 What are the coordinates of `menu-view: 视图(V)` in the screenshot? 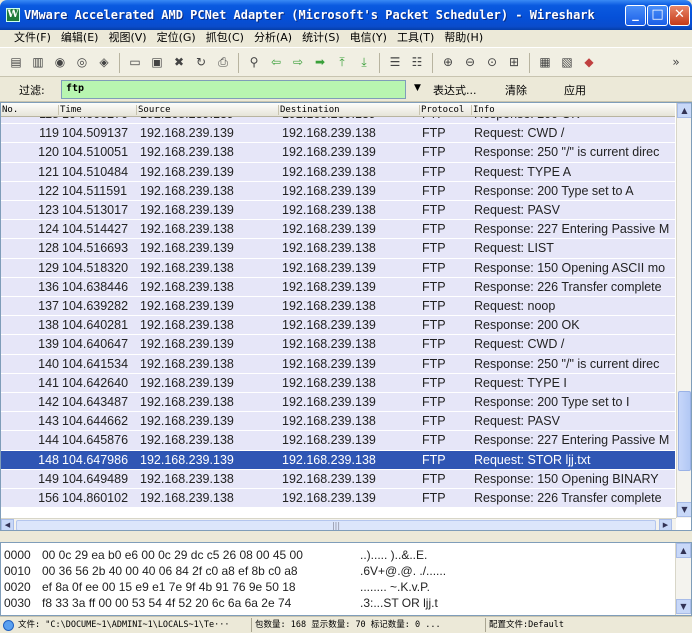 It's located at (127, 38).